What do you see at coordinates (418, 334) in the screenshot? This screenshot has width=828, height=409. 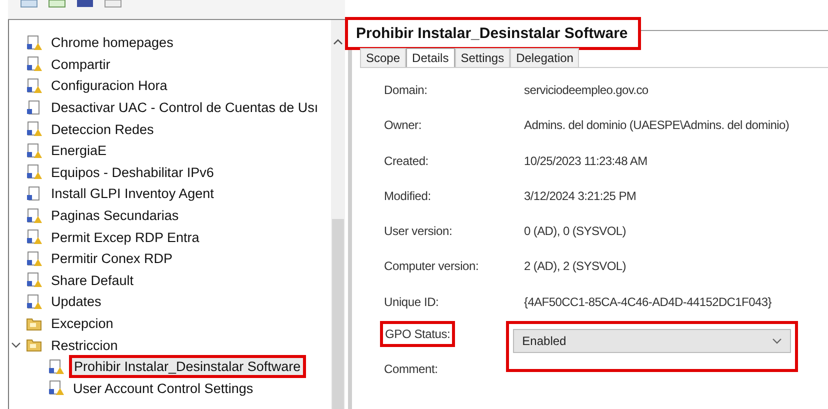 I see `field-label: GPO Status:` at bounding box center [418, 334].